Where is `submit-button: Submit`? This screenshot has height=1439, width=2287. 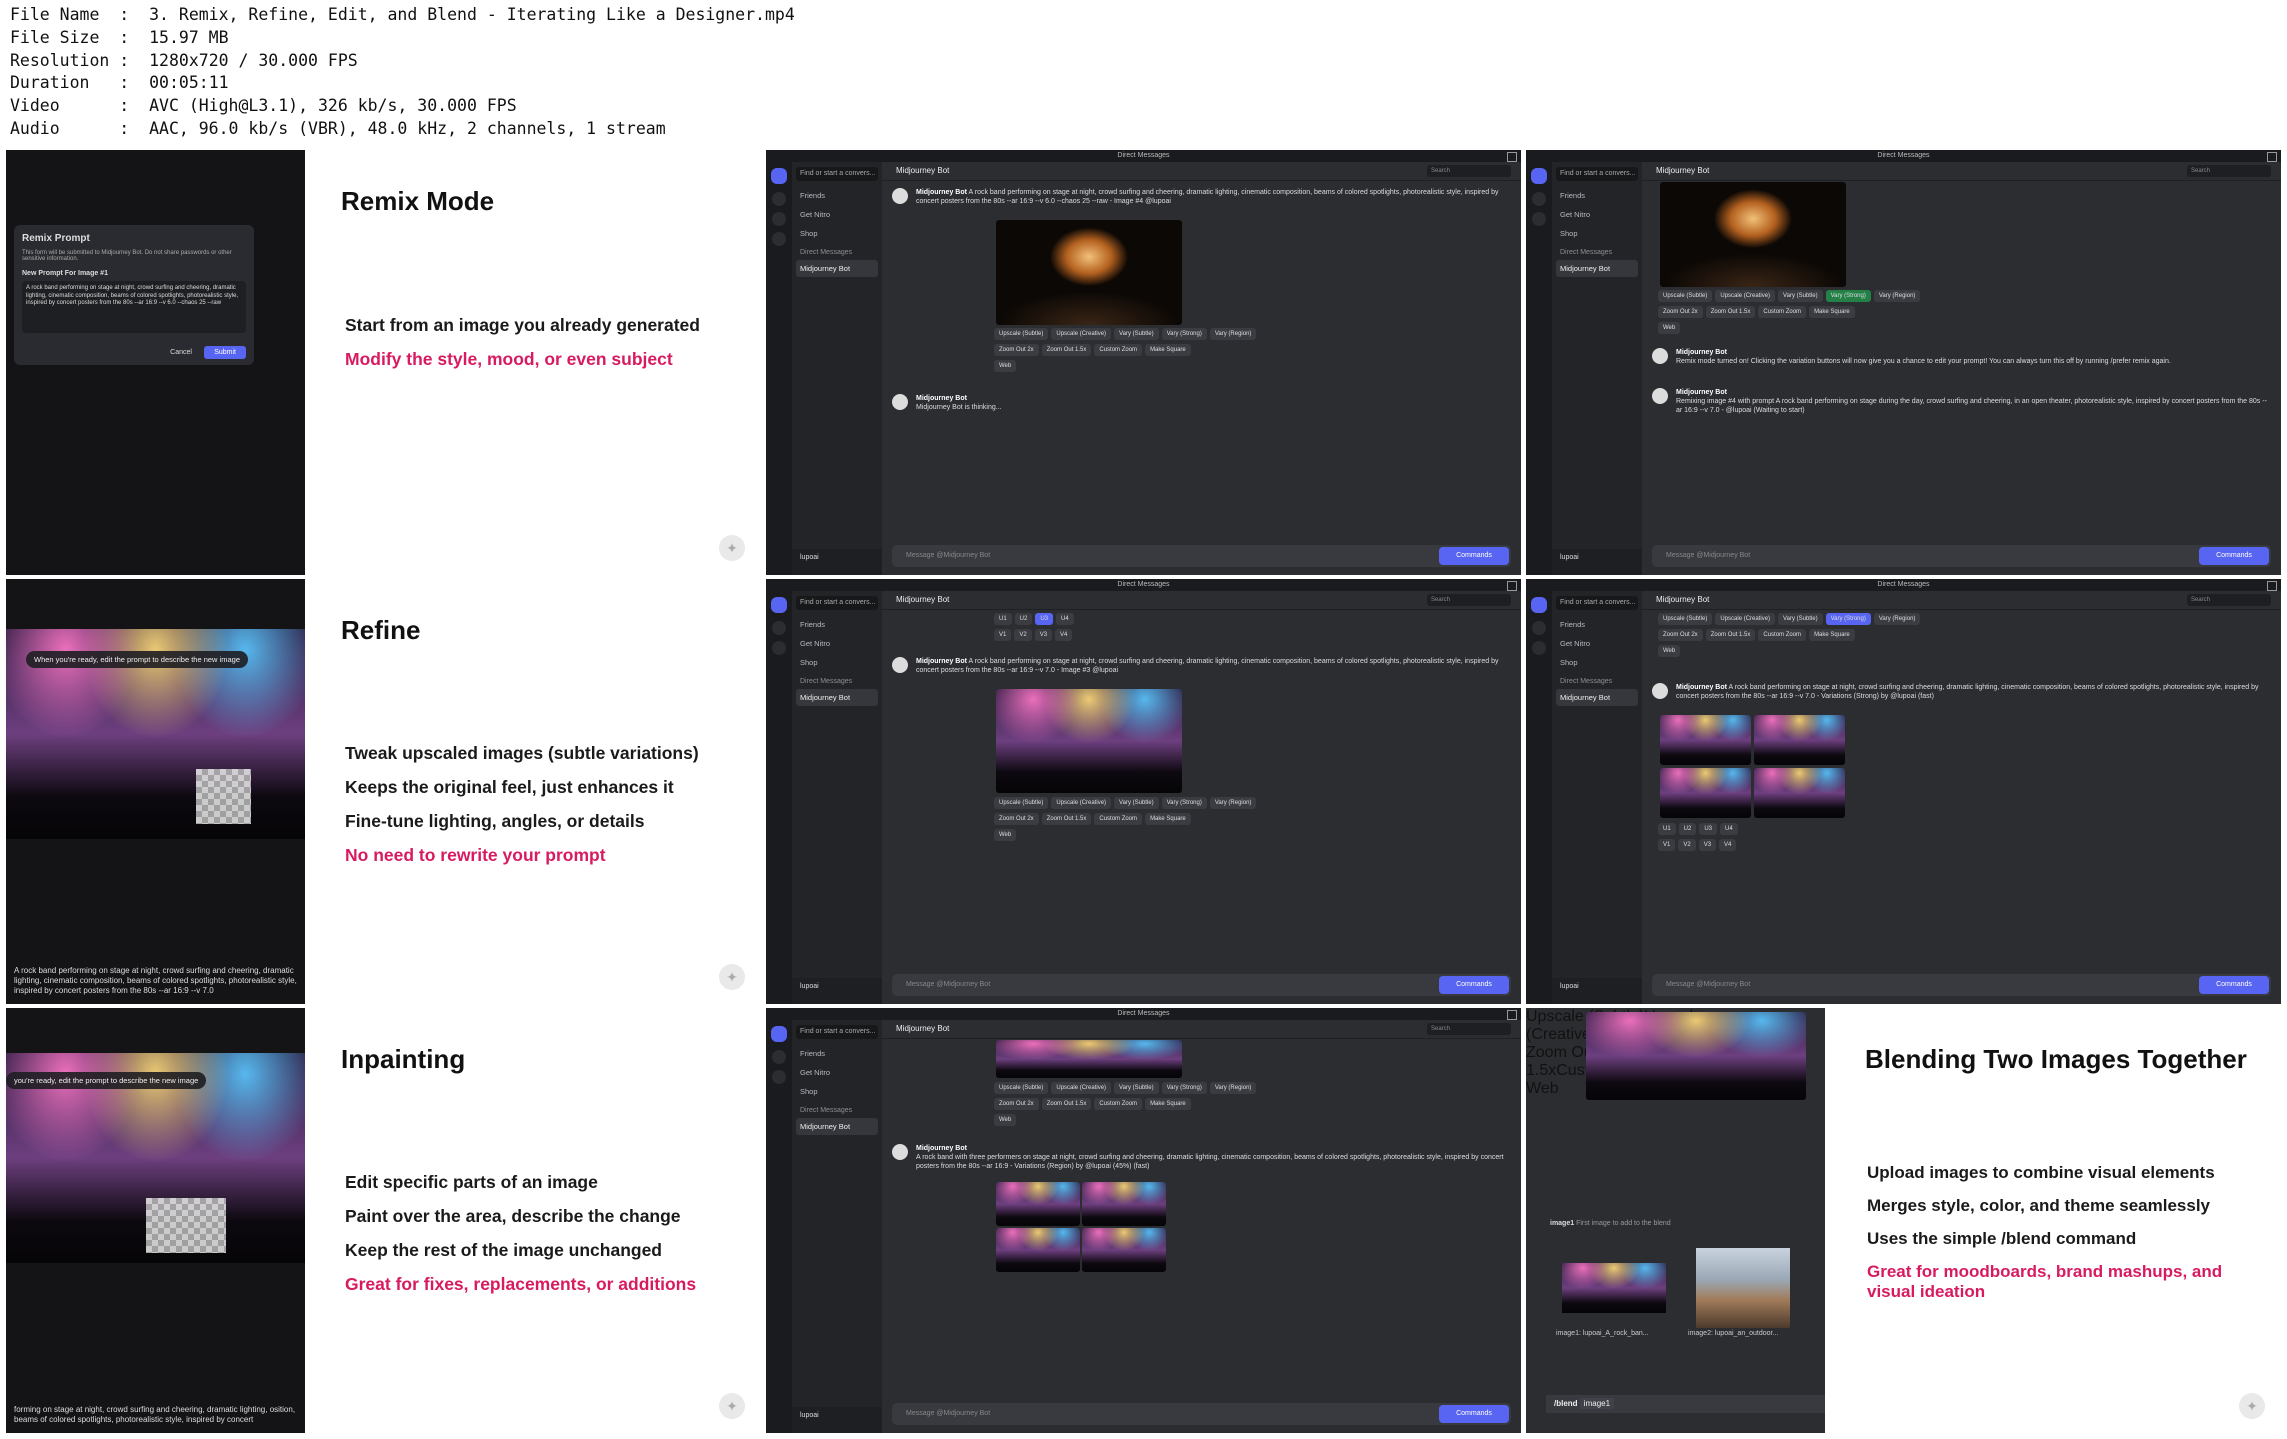 submit-button: Submit is located at coordinates (225, 352).